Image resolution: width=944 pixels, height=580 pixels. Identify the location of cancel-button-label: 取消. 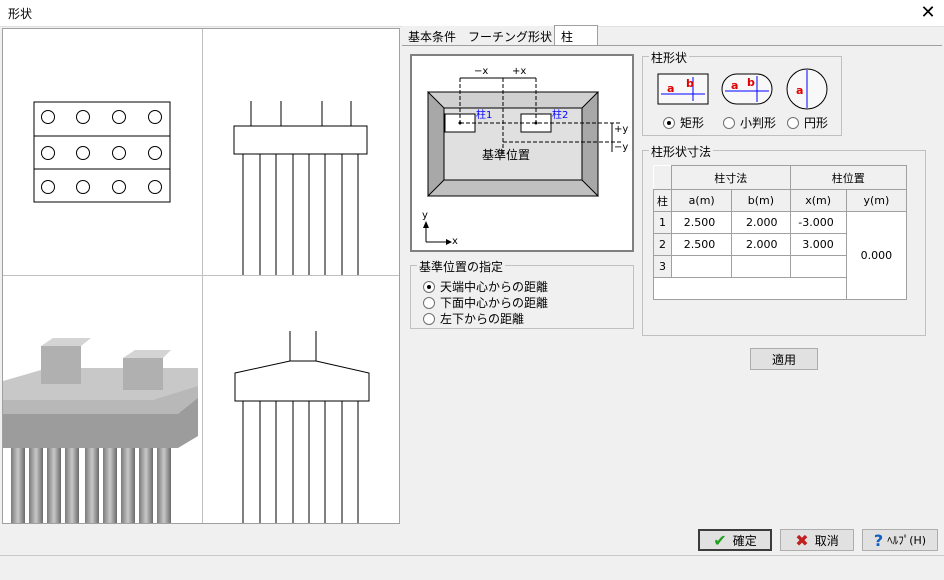
(826, 540).